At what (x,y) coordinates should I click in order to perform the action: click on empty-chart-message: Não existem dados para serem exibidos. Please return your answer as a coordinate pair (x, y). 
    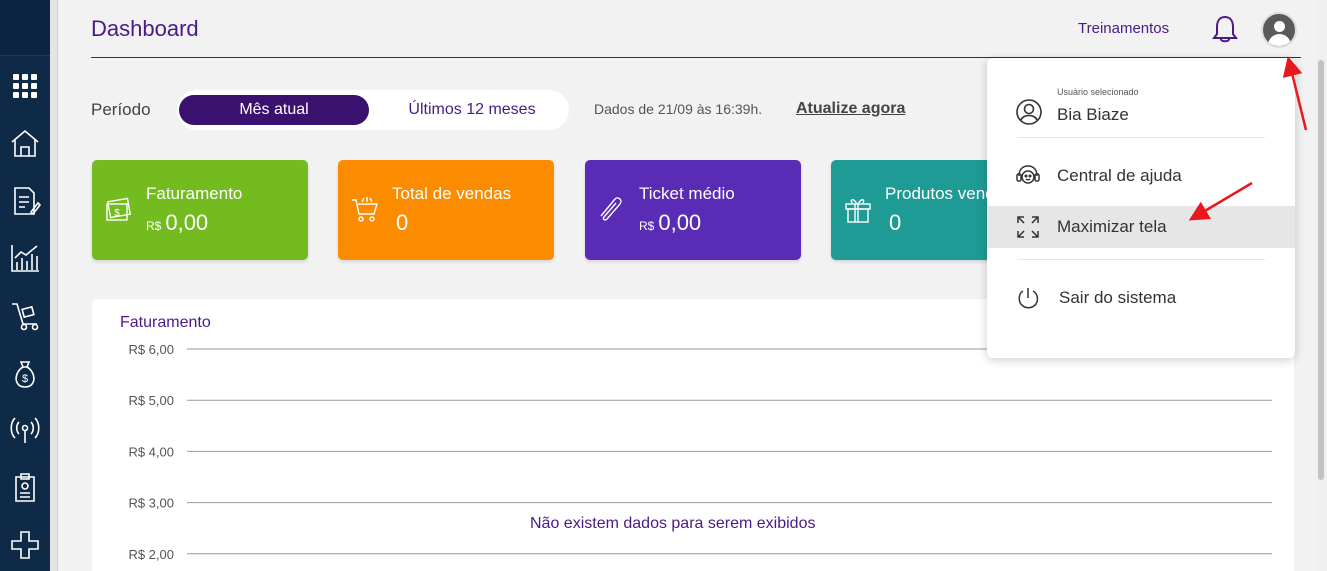
    Looking at the image, I should click on (673, 523).